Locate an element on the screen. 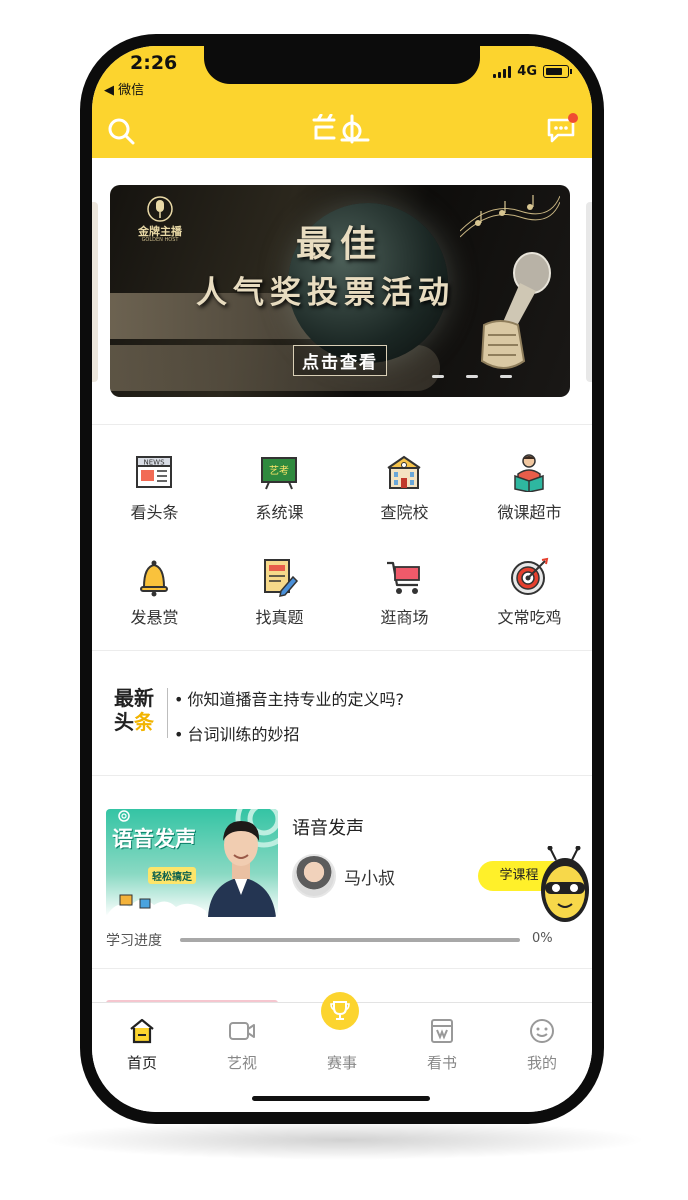  grid-item-bounty: 发悬赏 is located at coordinates (154, 596).